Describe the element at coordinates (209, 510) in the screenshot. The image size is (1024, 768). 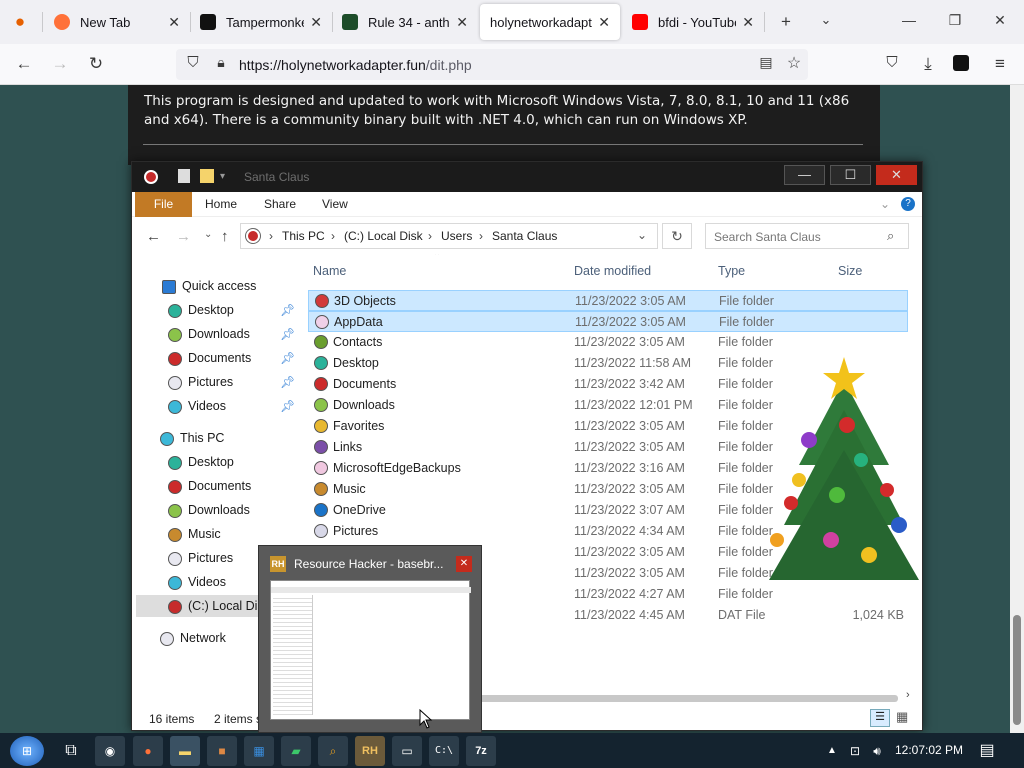
I see `nav-pc-downloads: Downloads` at that location.